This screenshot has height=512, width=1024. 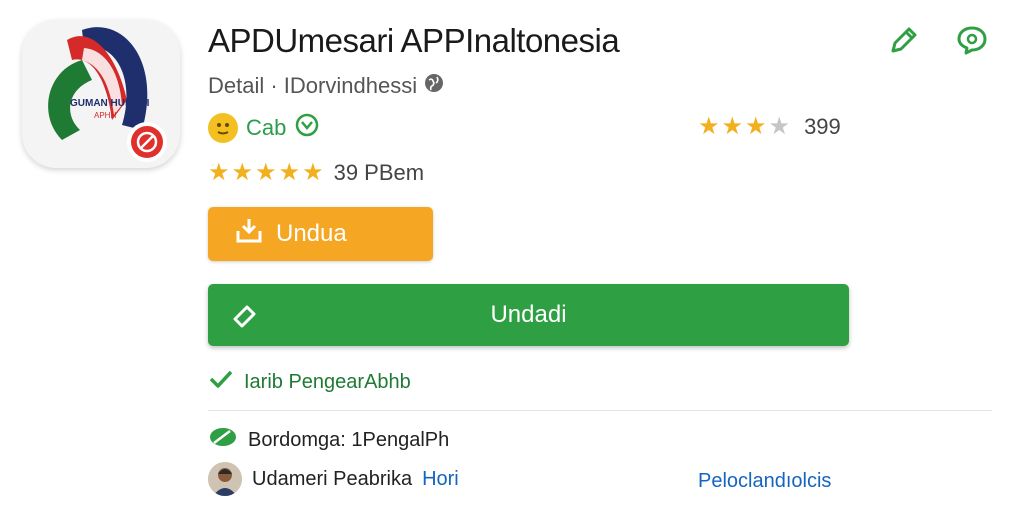 I want to click on verified-text: Iarib PengearAbhb, so click(x=327, y=381).